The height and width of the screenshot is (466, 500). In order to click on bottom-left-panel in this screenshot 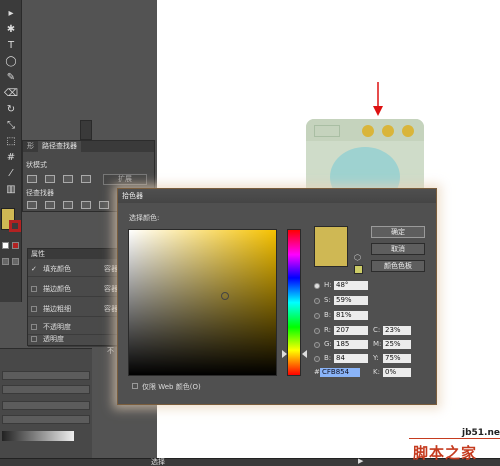, I will do `click(46, 407)`.